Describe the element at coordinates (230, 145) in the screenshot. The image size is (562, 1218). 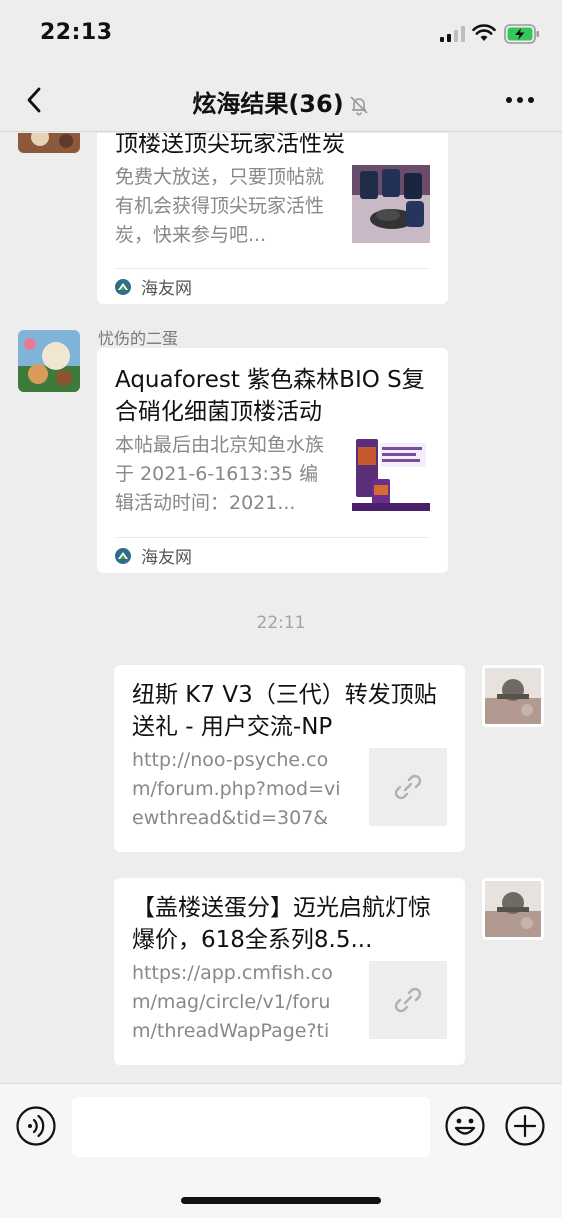
I see `card-title: 顶楼送顶尖玩家活性炭` at that location.